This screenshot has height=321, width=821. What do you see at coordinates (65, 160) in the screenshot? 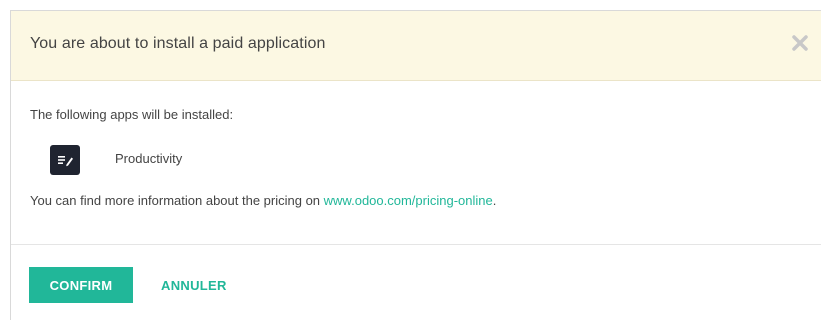
I see `productivity-icon` at bounding box center [65, 160].